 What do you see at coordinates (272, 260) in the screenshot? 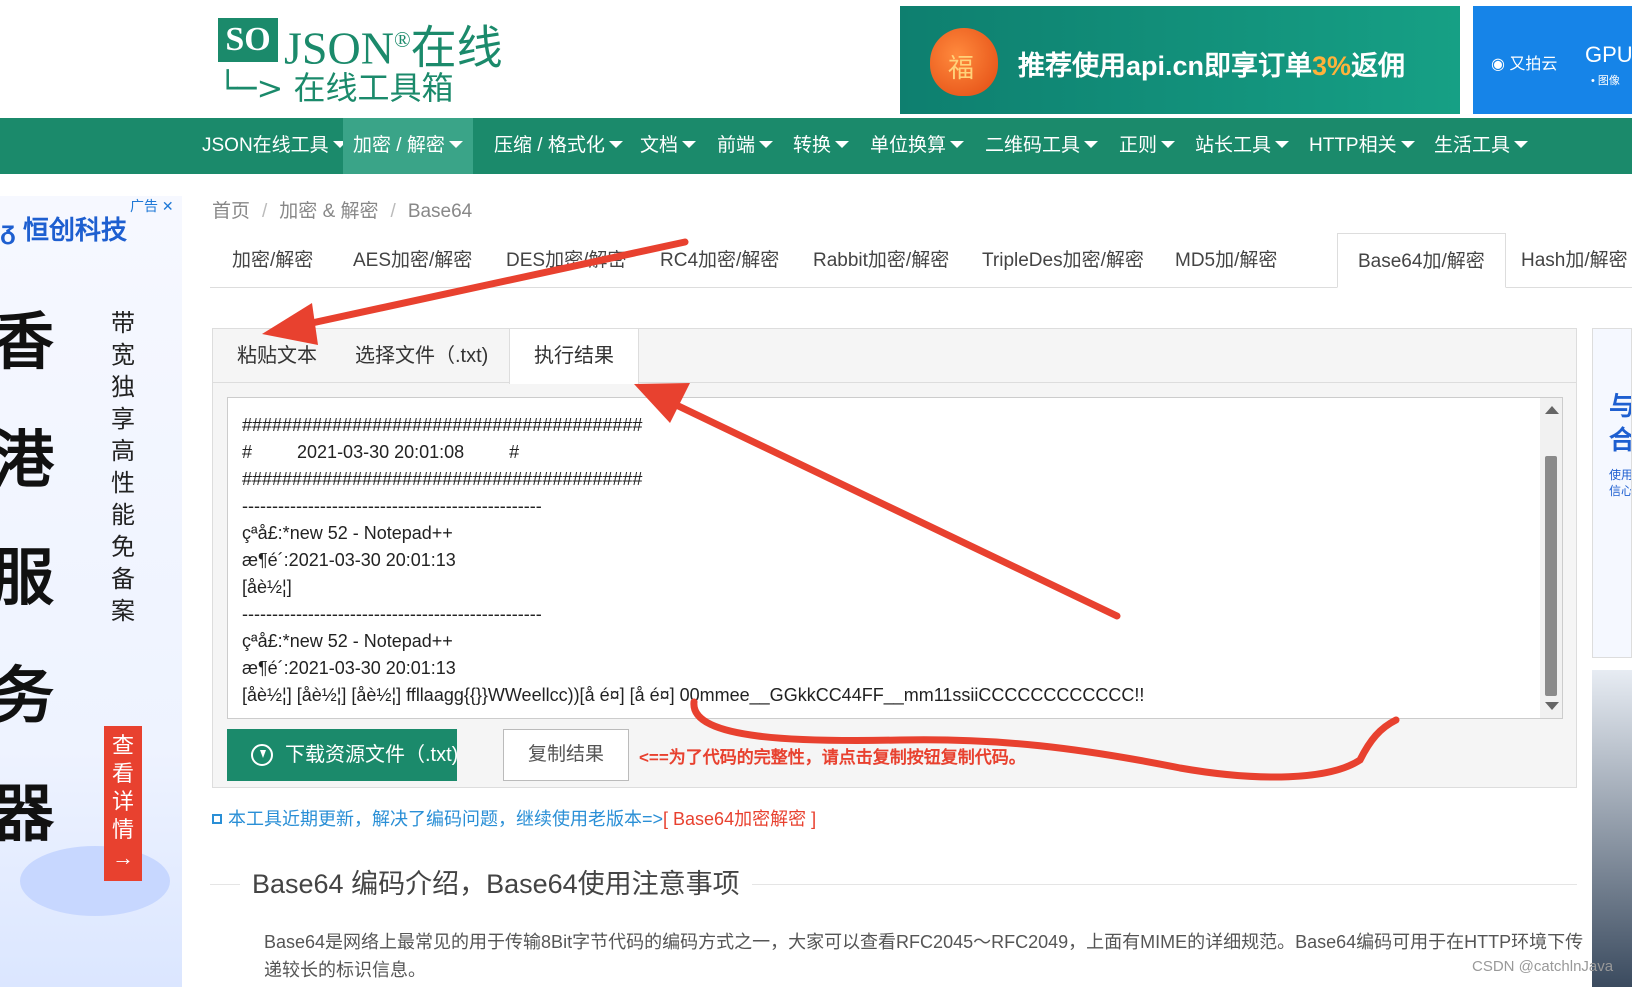
I see `tab-encrypt-decrypt: 加密/解密` at bounding box center [272, 260].